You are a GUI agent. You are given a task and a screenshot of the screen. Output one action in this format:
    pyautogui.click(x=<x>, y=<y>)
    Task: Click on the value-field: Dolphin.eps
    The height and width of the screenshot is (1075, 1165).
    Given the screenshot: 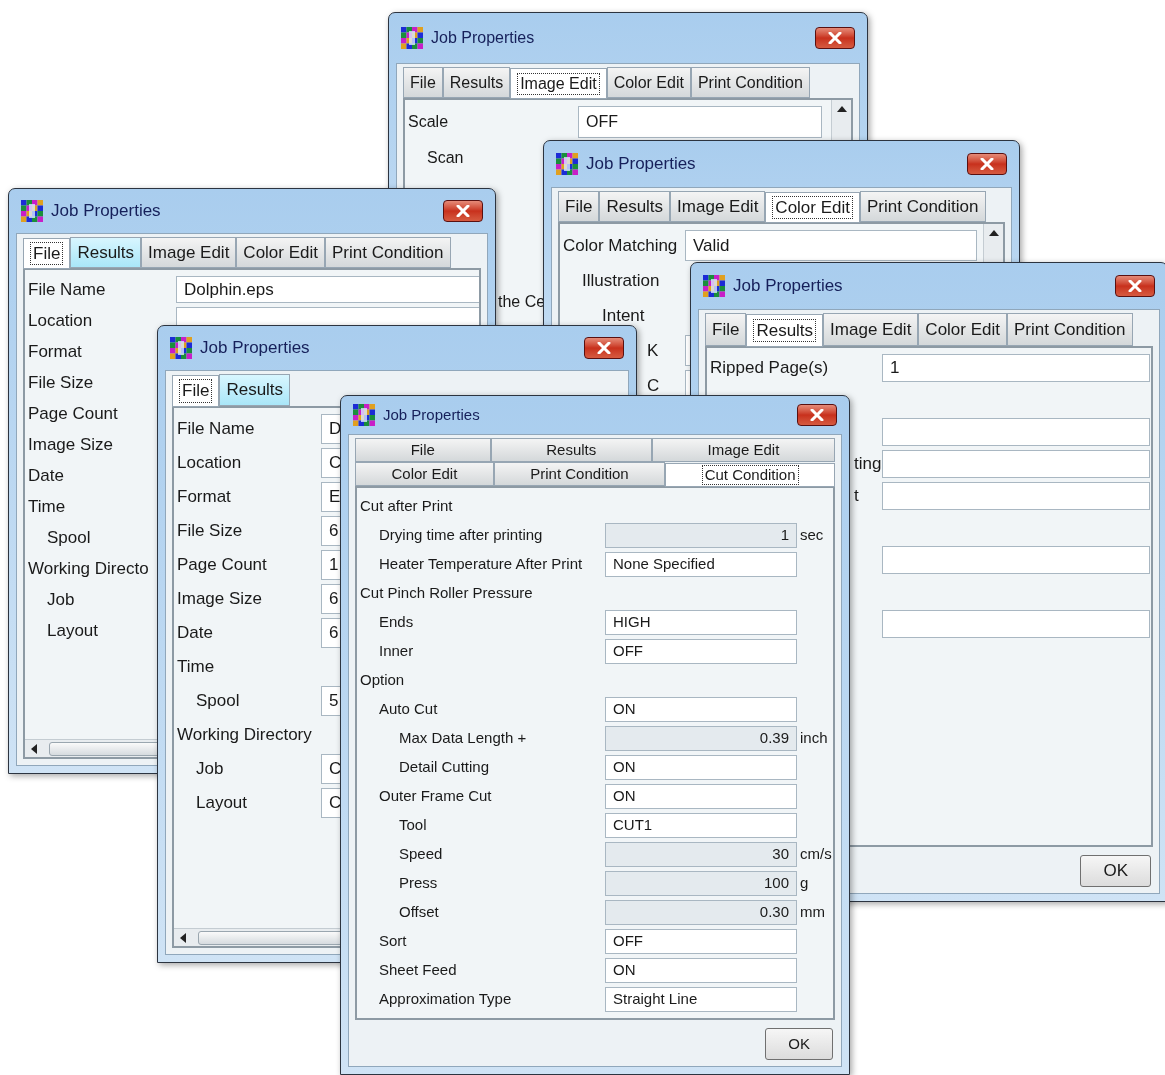 What is the action you would take?
    pyautogui.click(x=327, y=289)
    